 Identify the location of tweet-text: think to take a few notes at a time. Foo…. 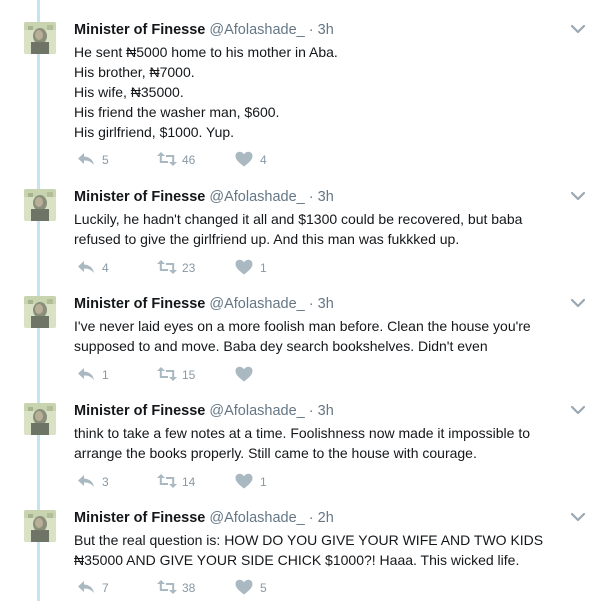
(314, 443).